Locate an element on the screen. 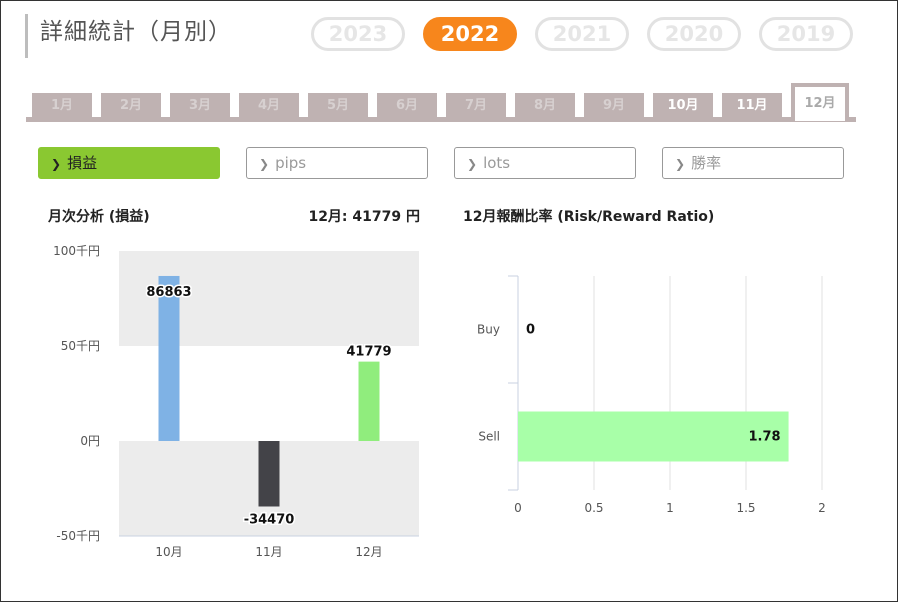 This screenshot has width=900, height=604. month-tab-5: 5月 is located at coordinates (338, 105).